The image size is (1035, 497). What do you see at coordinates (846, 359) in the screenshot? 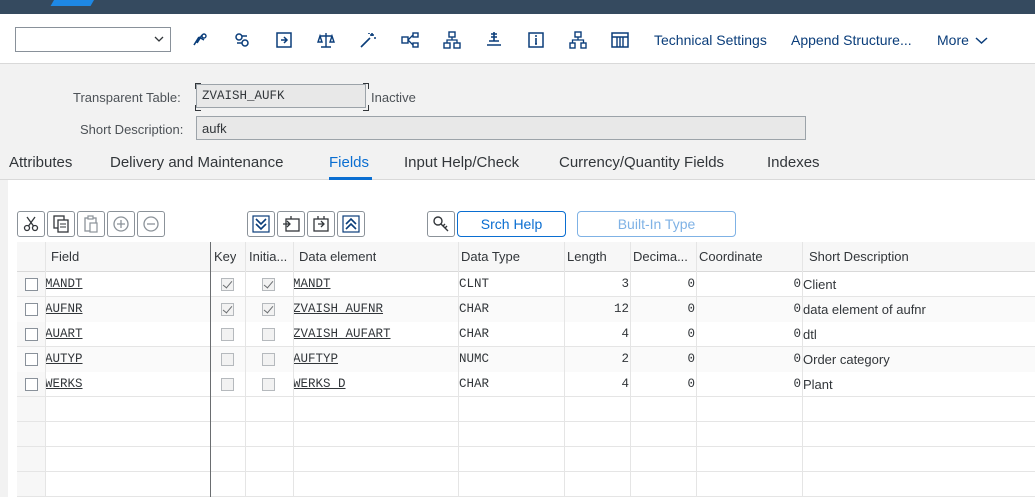
I see `short-description-cell: Order category` at bounding box center [846, 359].